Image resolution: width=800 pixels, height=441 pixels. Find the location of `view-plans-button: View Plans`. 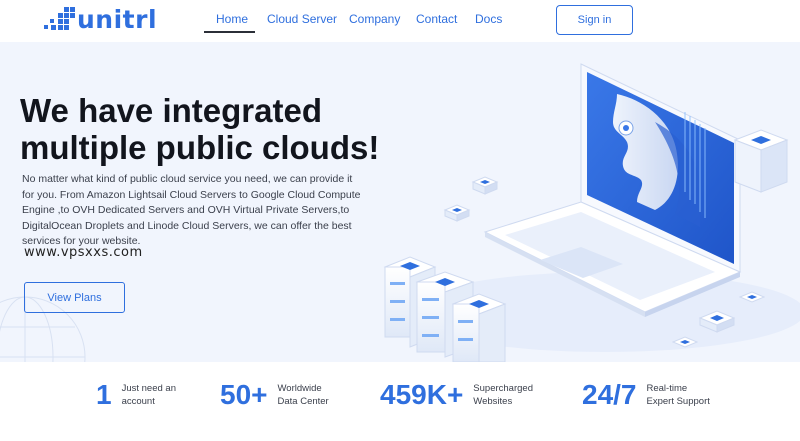

view-plans-button: View Plans is located at coordinates (74, 297).